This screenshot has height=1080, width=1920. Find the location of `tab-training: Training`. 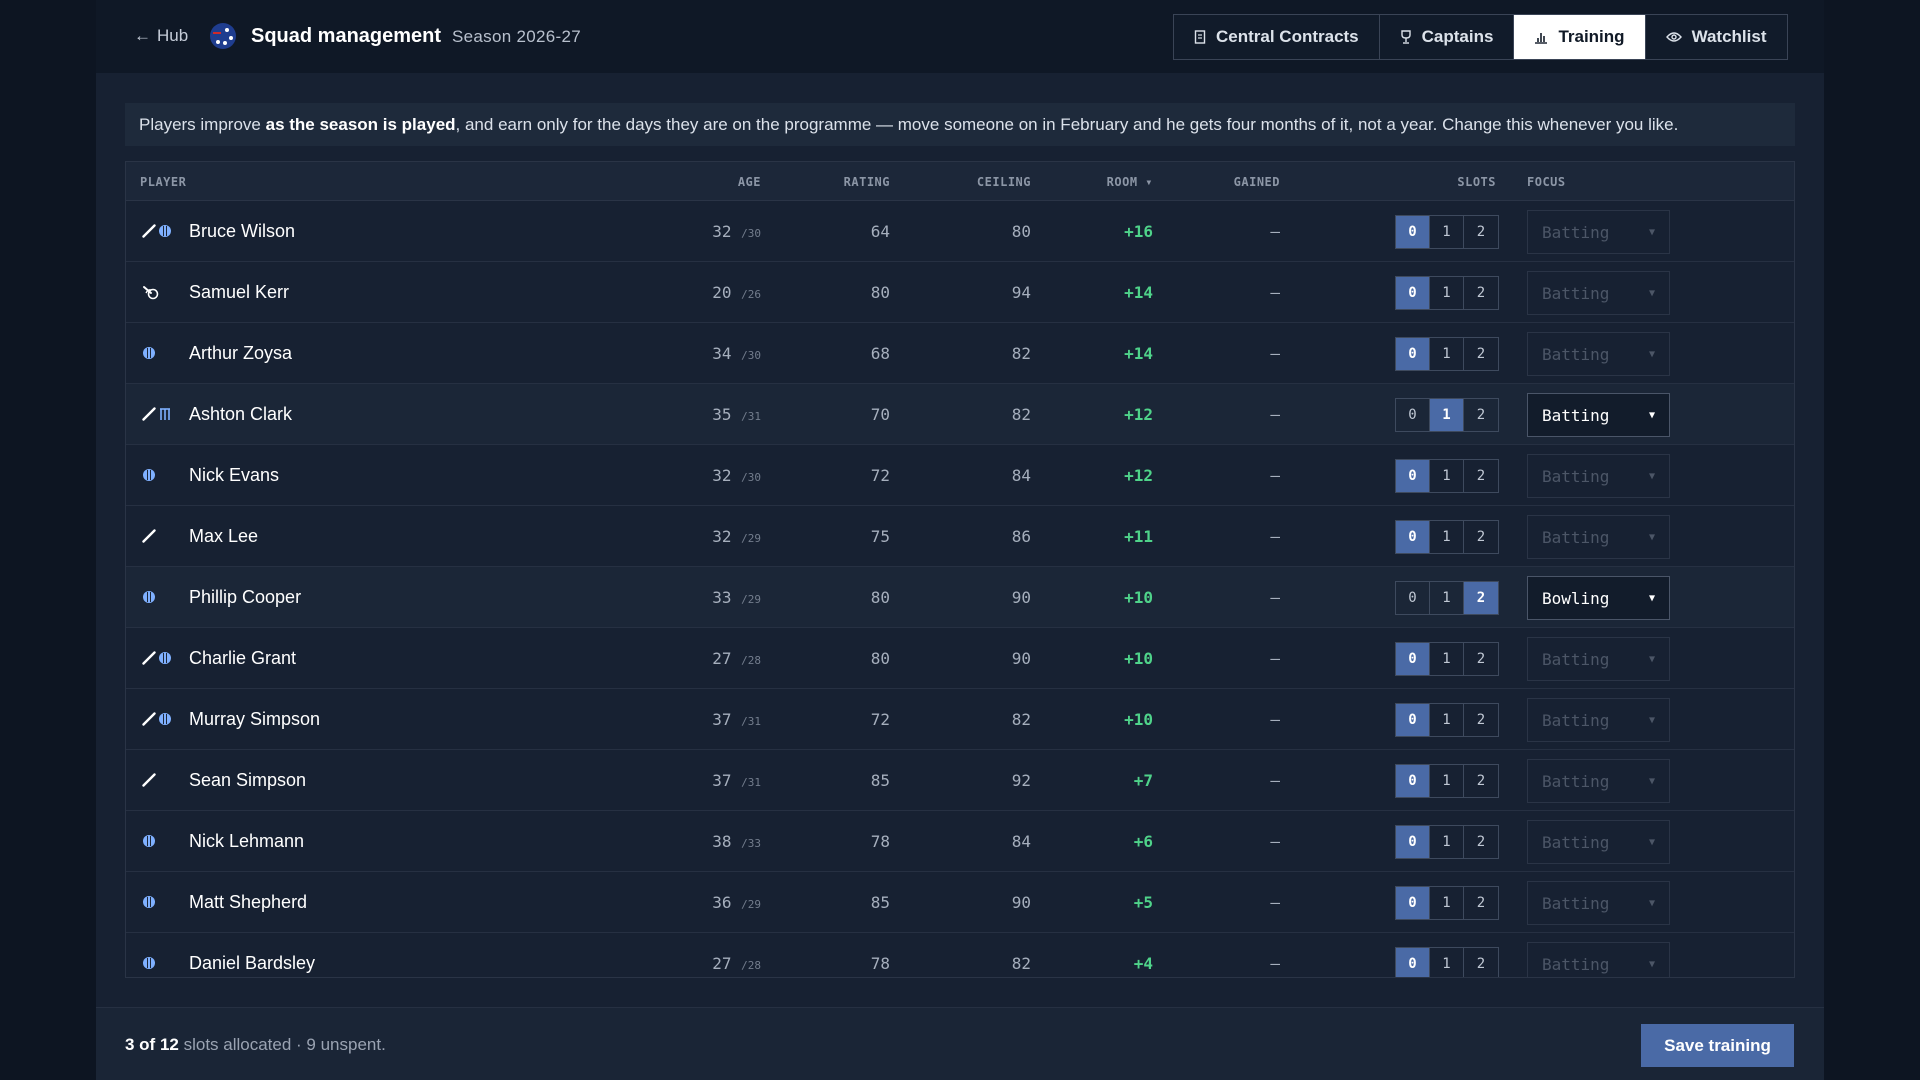

tab-training: Training is located at coordinates (1580, 37).